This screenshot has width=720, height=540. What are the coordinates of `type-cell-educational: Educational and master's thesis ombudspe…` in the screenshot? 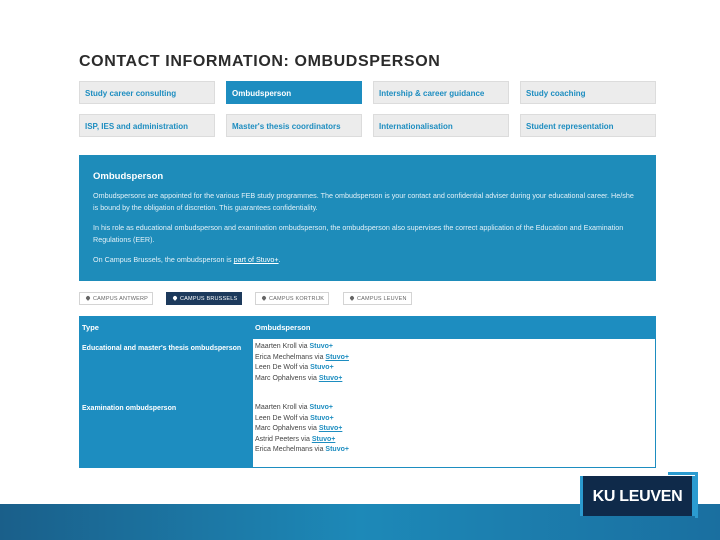 It's located at (162, 348).